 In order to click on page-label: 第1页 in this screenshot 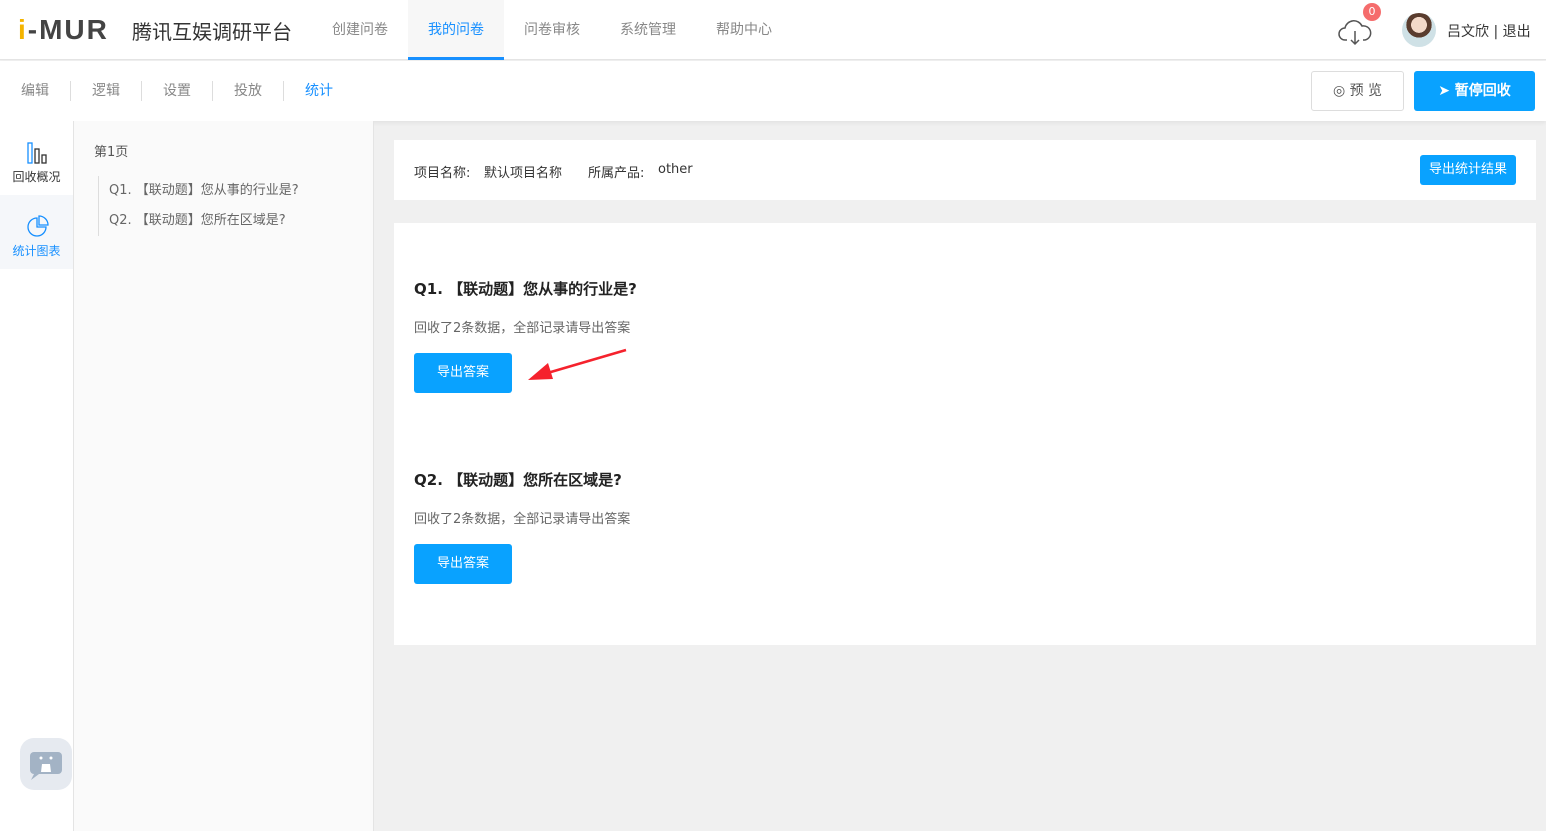, I will do `click(111, 152)`.